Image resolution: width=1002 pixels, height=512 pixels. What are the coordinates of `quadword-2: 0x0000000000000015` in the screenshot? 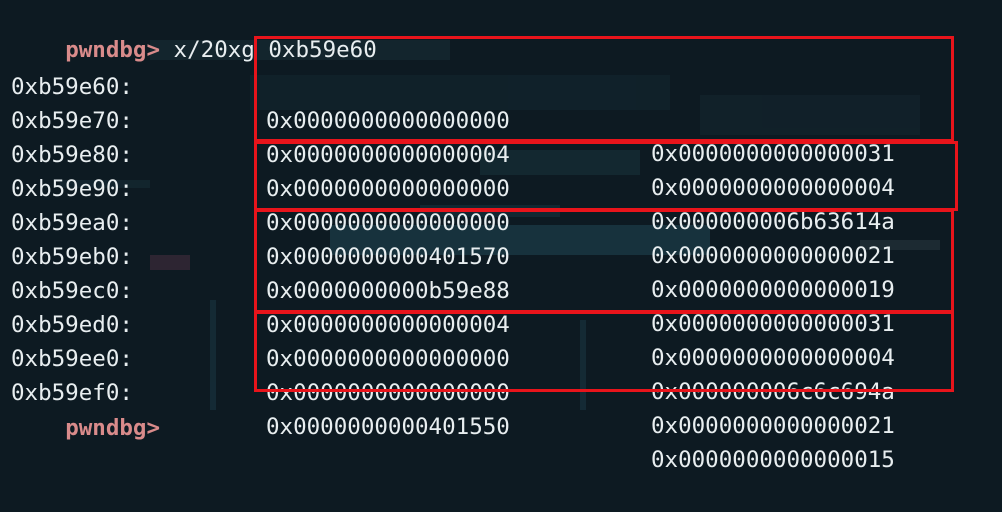 It's located at (773, 460).